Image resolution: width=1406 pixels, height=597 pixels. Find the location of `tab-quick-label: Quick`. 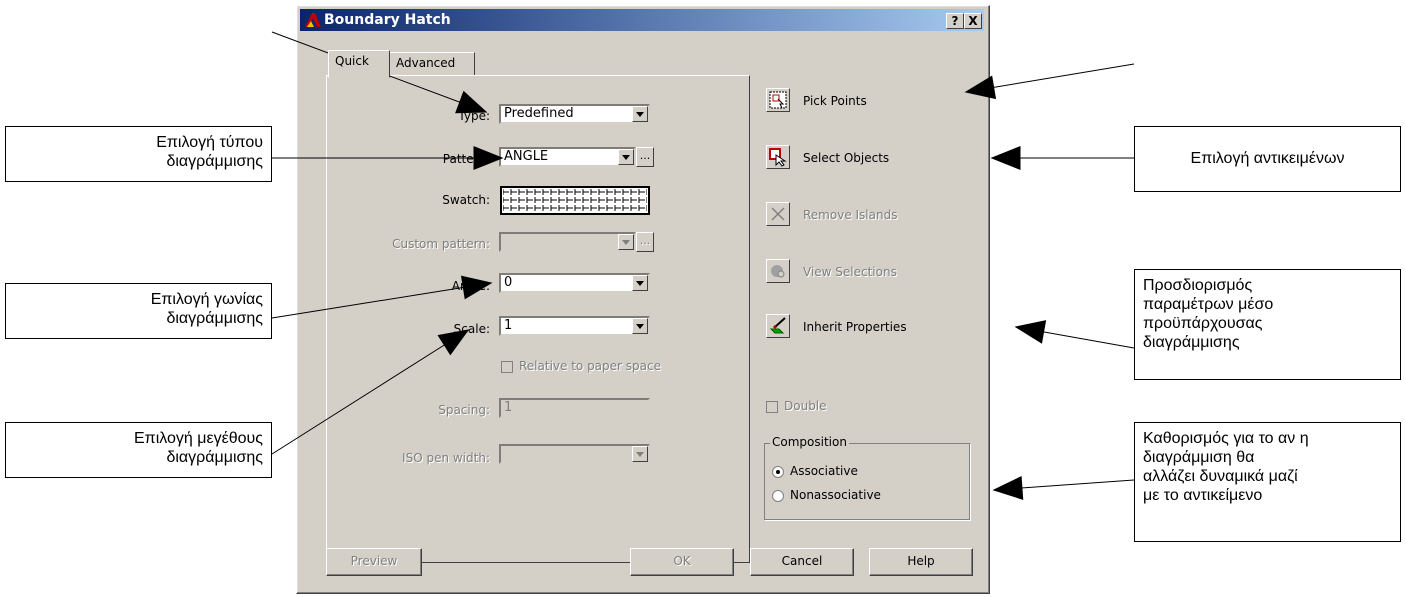

tab-quick-label: Quick is located at coordinates (352, 61).